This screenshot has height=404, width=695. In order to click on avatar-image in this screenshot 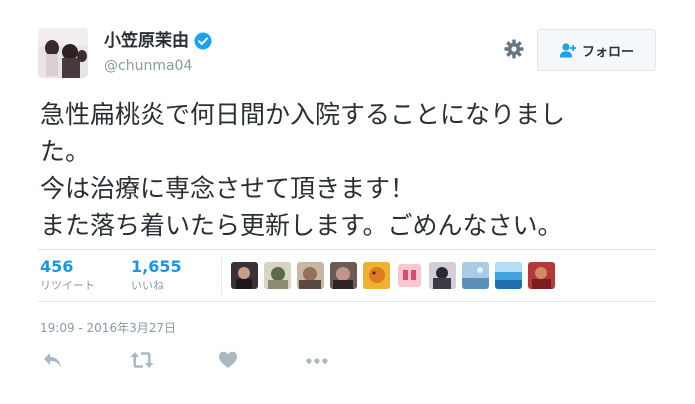, I will do `click(63, 53)`.